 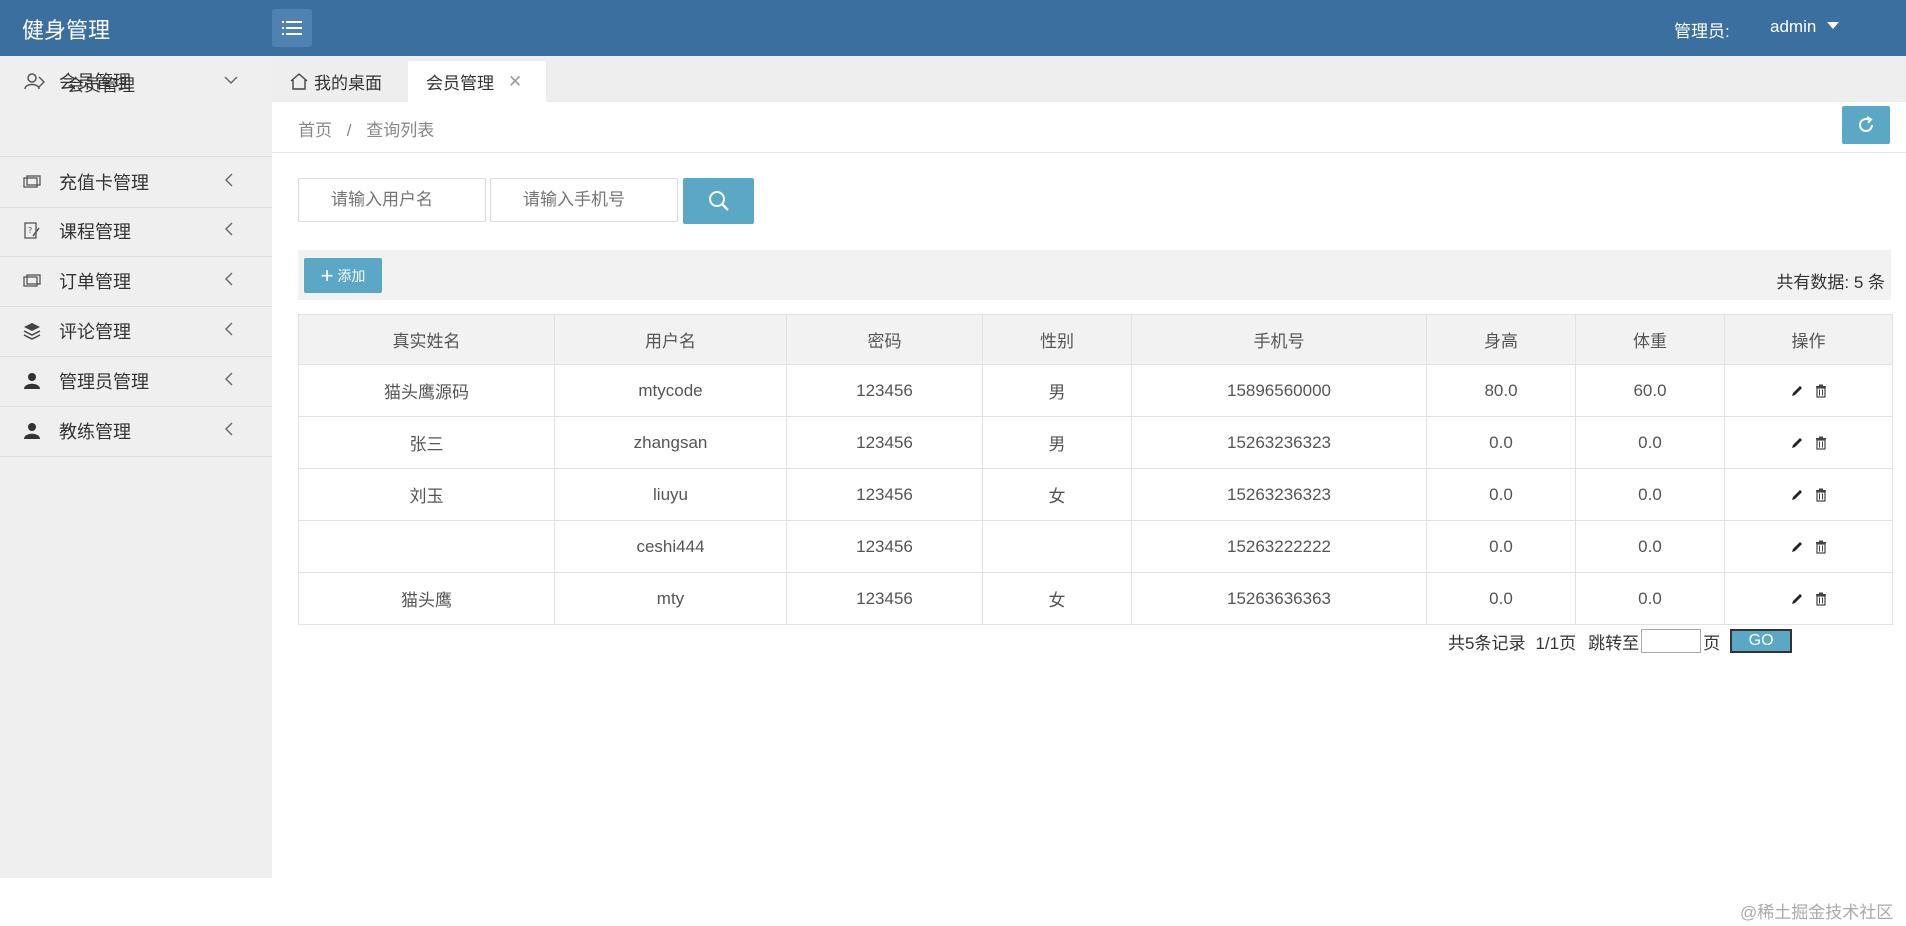 I want to click on cell-height: 80.0, so click(x=1501, y=390).